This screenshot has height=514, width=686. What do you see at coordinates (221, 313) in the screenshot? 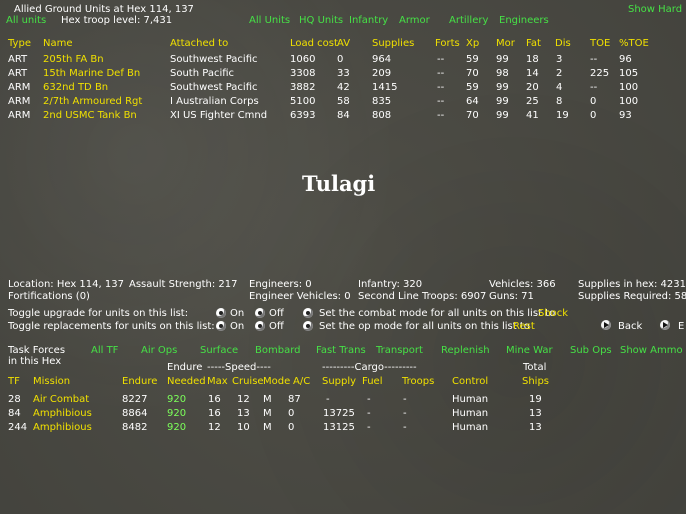
I see `upgrade-on-radio-icon` at bounding box center [221, 313].